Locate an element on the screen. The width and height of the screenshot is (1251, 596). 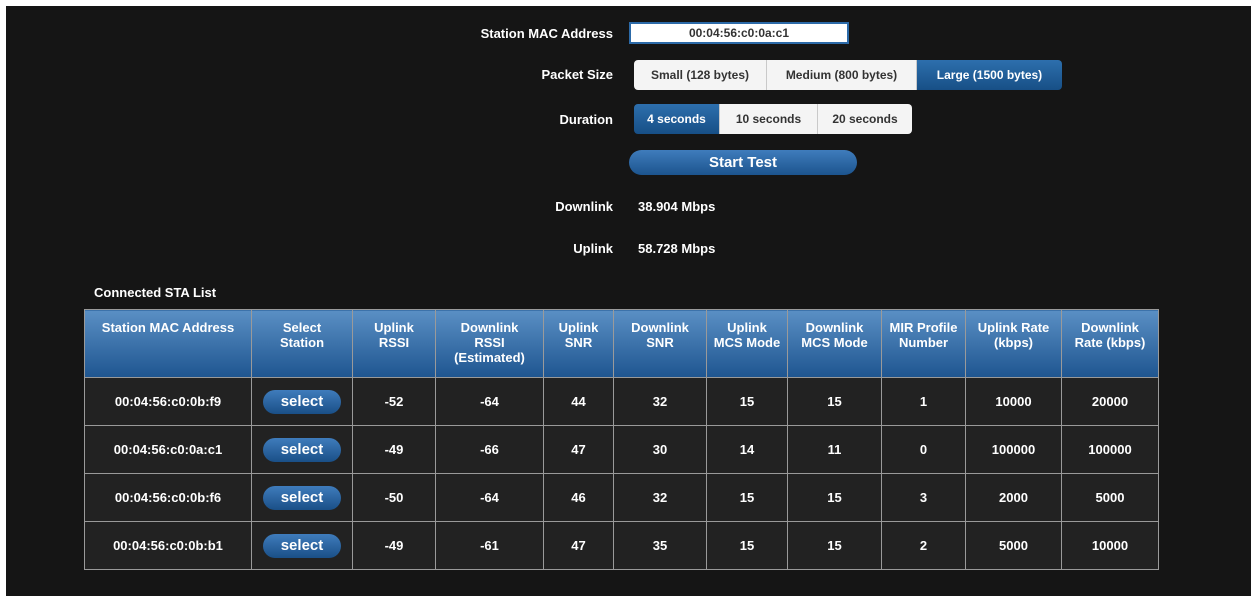
cell-uplink-rssi: -50 is located at coordinates (394, 497).